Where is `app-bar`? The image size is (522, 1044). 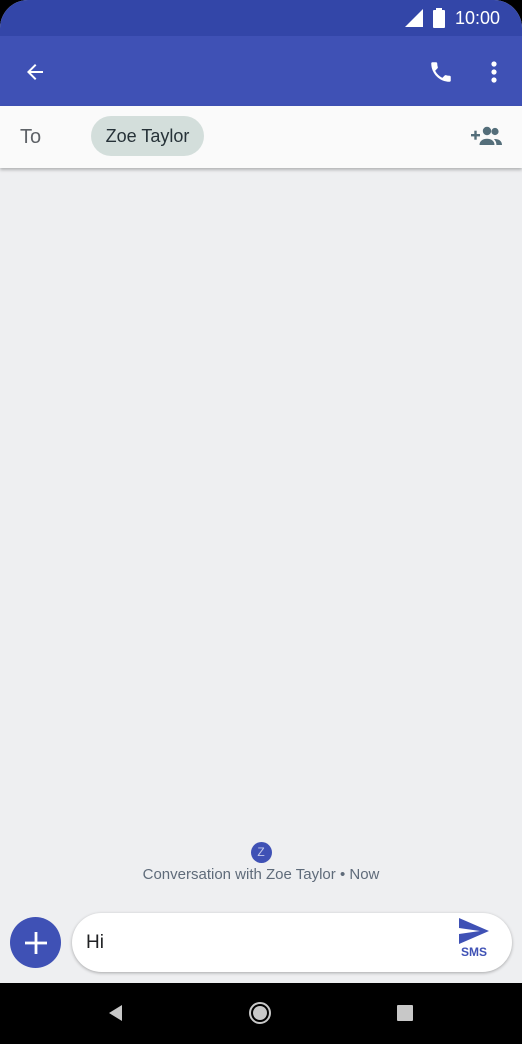
app-bar is located at coordinates (261, 71).